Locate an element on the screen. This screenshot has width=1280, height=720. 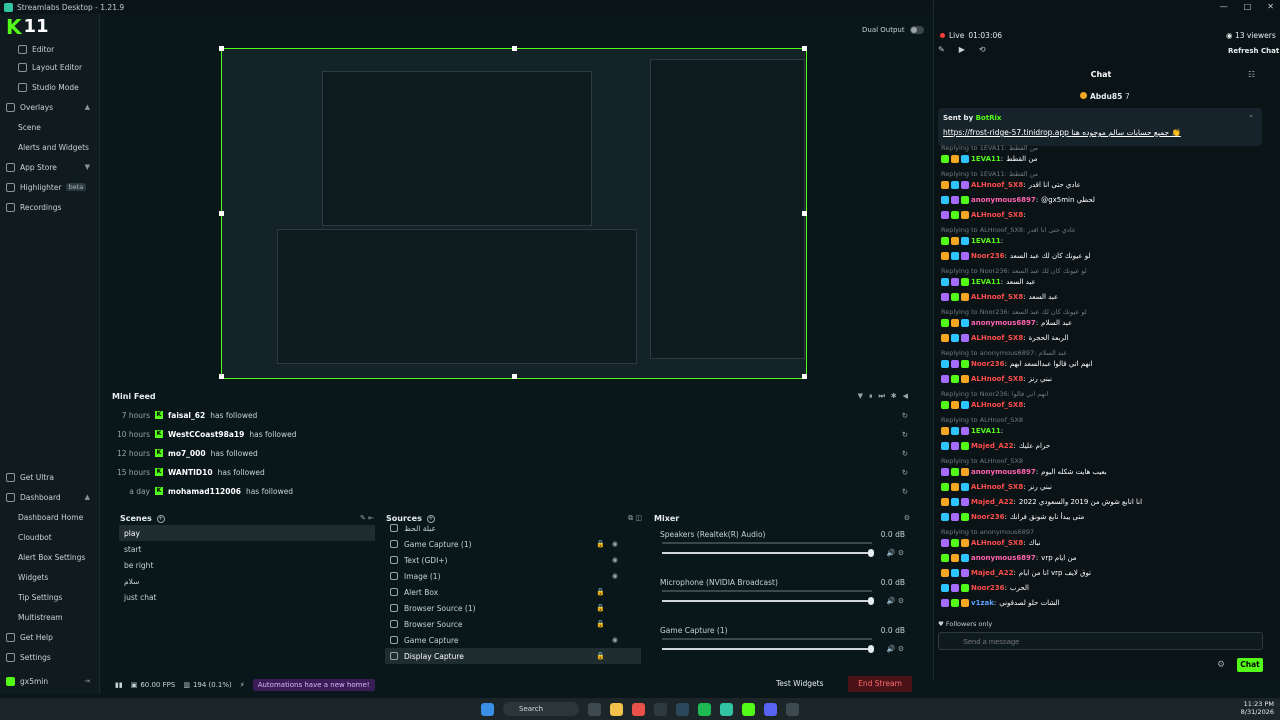
maximize-icon: □ is located at coordinates (1248, 6).